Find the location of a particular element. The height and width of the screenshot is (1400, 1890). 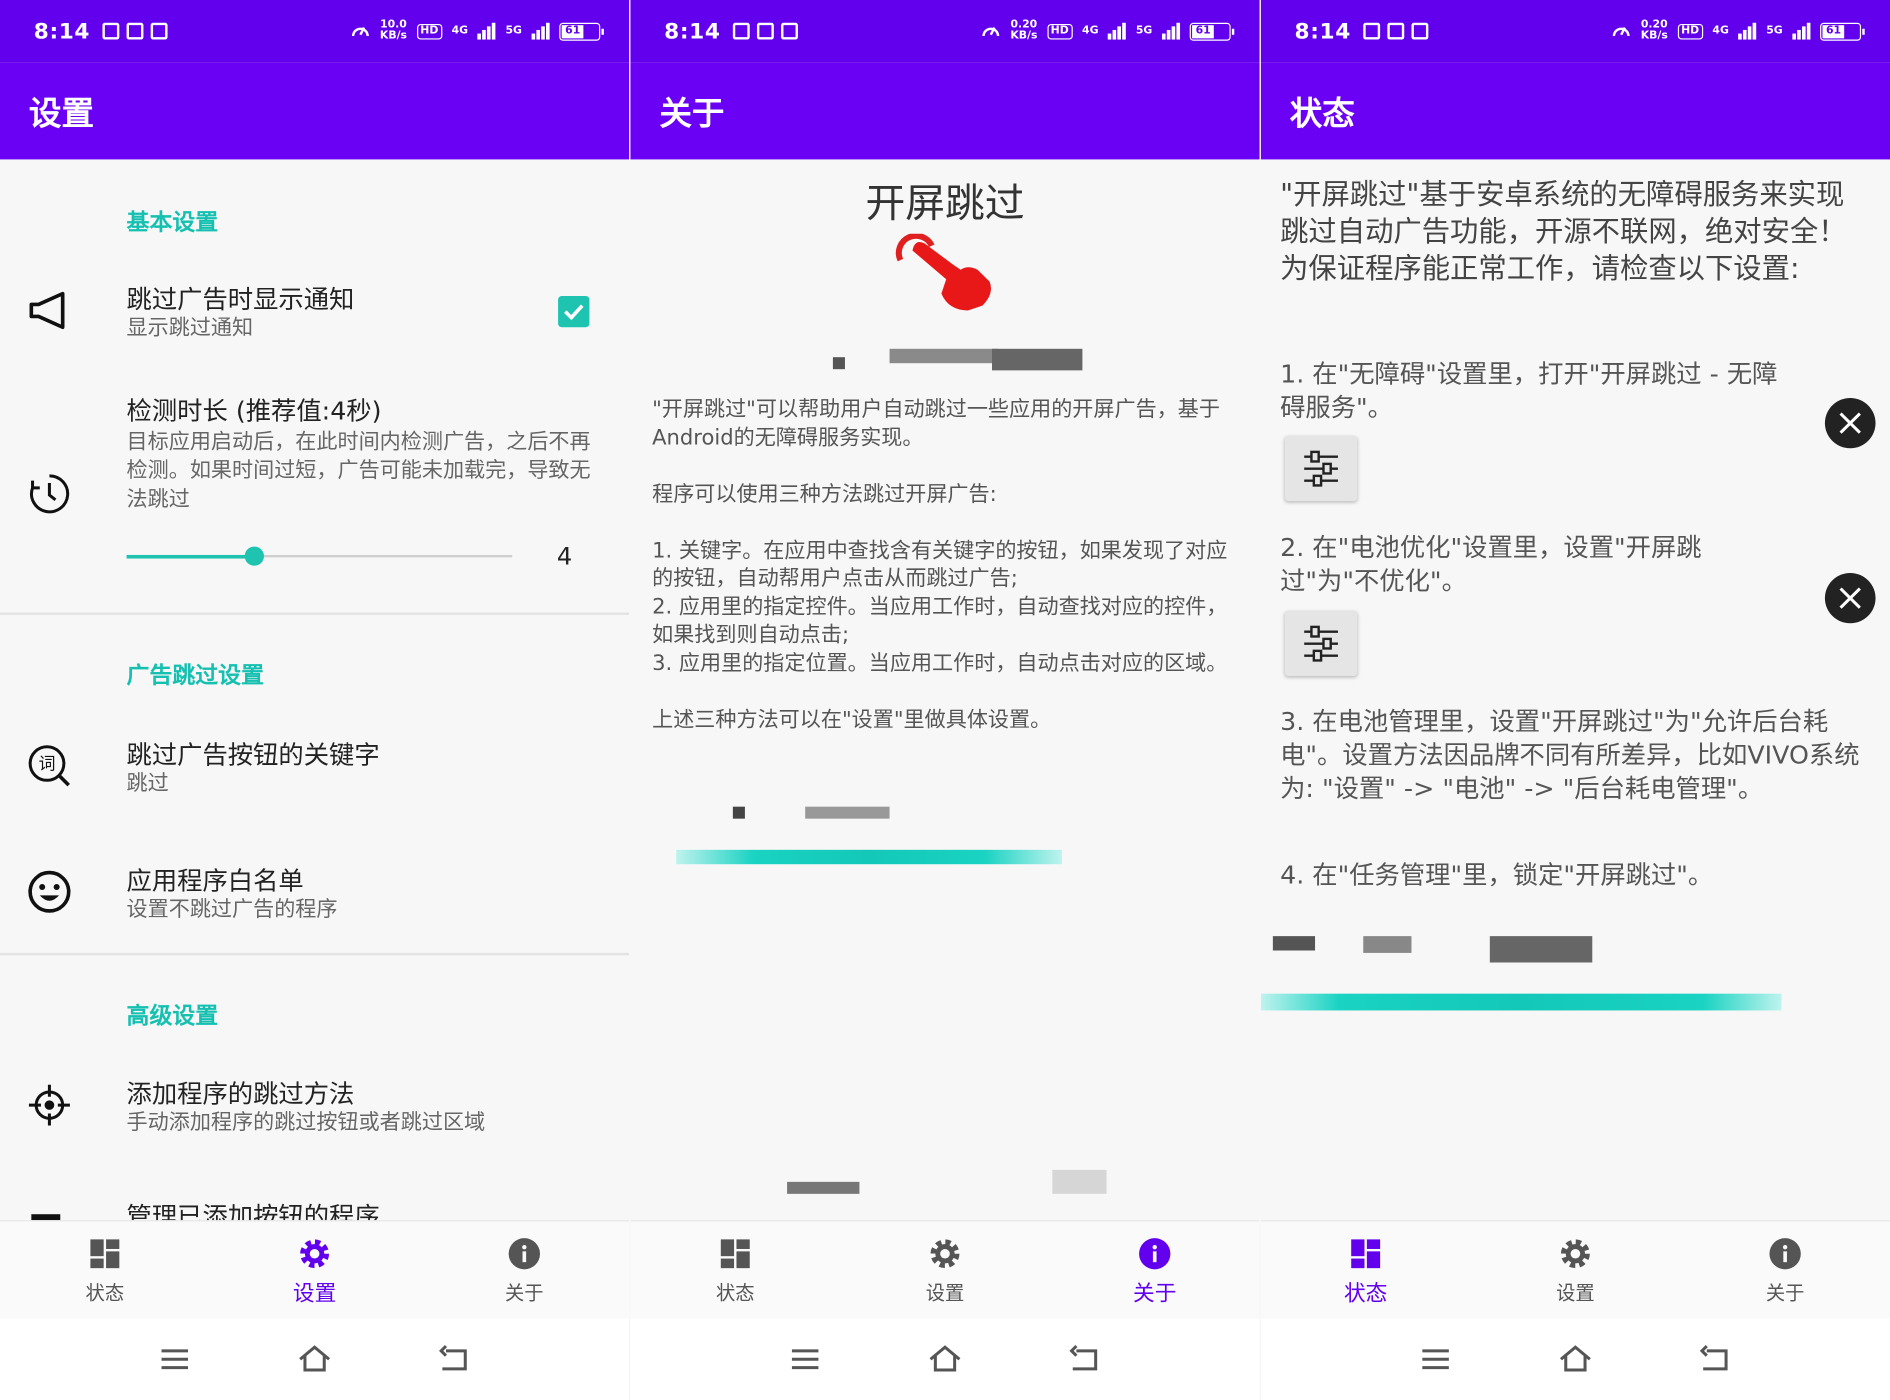

tap-hand-icon is located at coordinates (943, 272).